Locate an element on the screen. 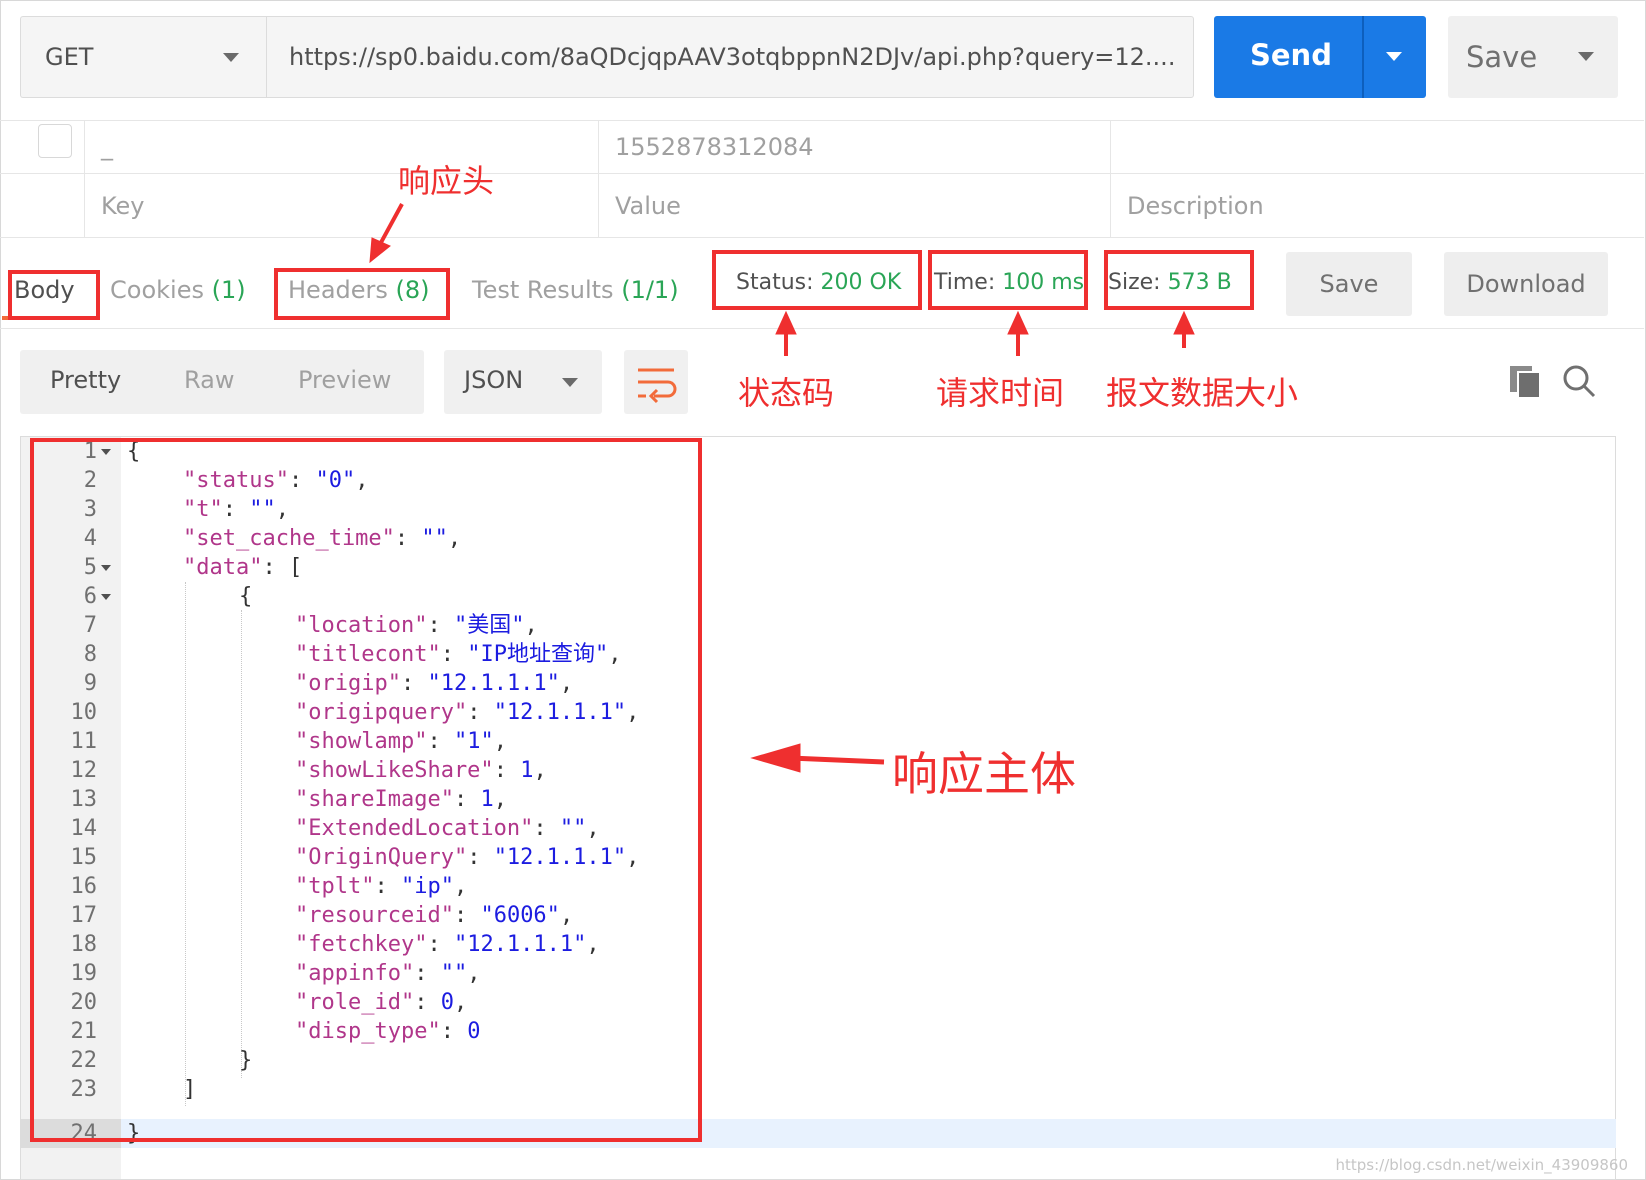  param-description-cell is located at coordinates (1377, 147).